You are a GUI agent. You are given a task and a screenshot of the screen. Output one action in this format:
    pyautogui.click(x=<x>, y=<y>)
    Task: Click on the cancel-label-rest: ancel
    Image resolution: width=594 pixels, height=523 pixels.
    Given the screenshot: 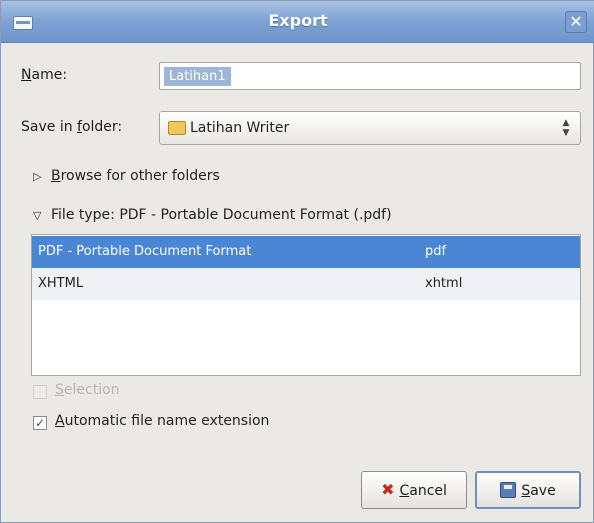 What is the action you would take?
    pyautogui.click(x=428, y=491)
    